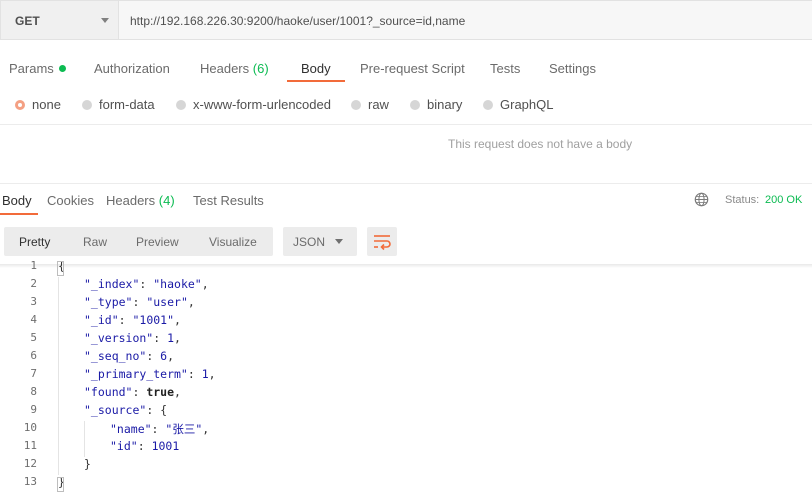 The height and width of the screenshot is (500, 812). What do you see at coordinates (742, 200) in the screenshot?
I see `status-label: Status:` at bounding box center [742, 200].